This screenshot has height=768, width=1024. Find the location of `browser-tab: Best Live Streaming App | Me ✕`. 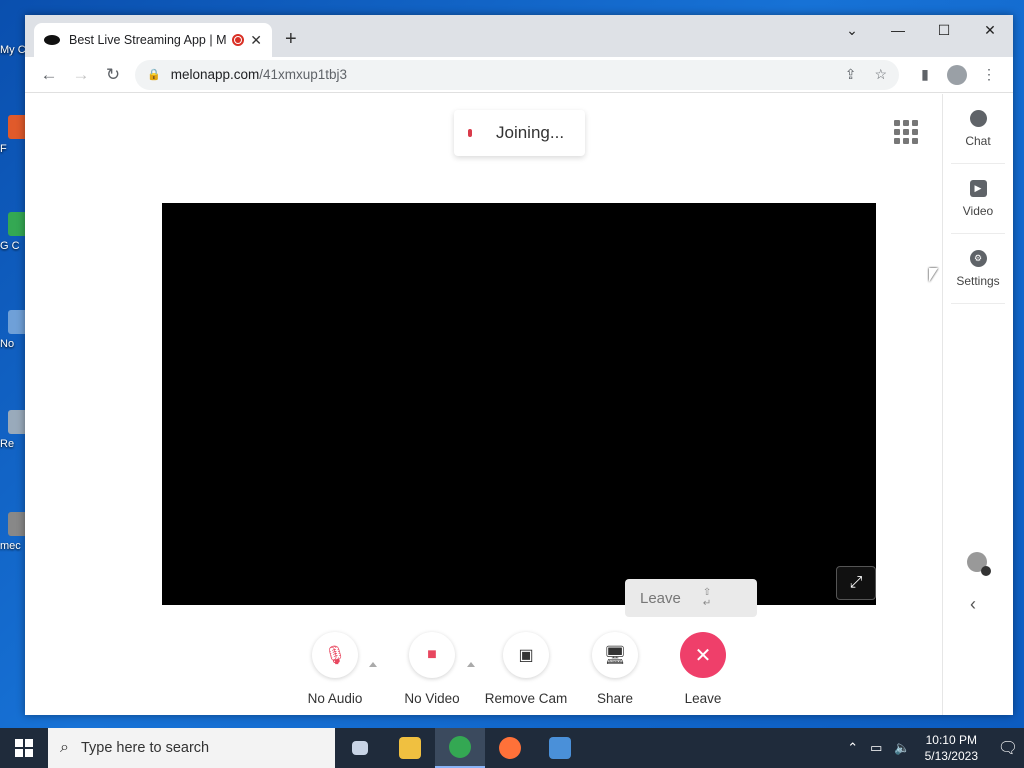

browser-tab: Best Live Streaming App | Me ✕ is located at coordinates (153, 40).